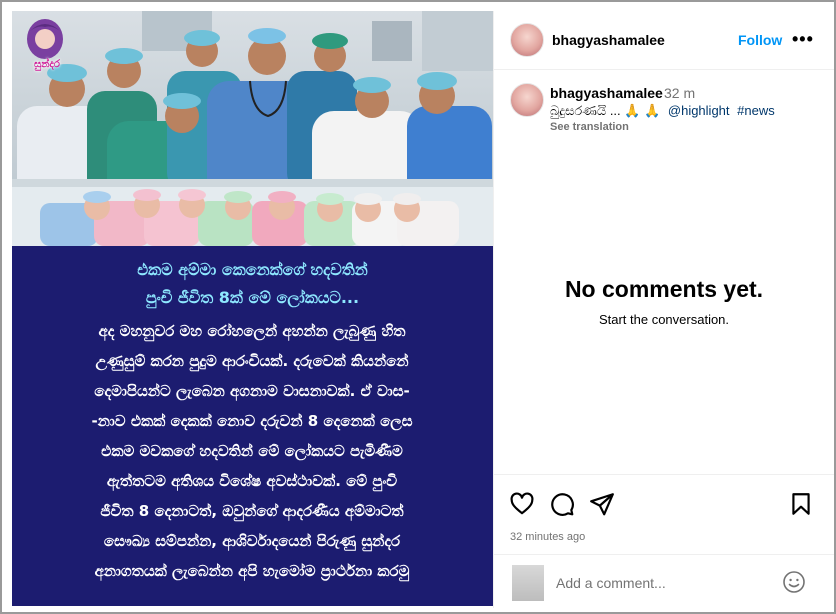 The image size is (836, 614). I want to click on caption-body-line: අද මහනුවර මහ රෝහලෙන් අහන්න ලැබුණු හිත, so click(252, 331).